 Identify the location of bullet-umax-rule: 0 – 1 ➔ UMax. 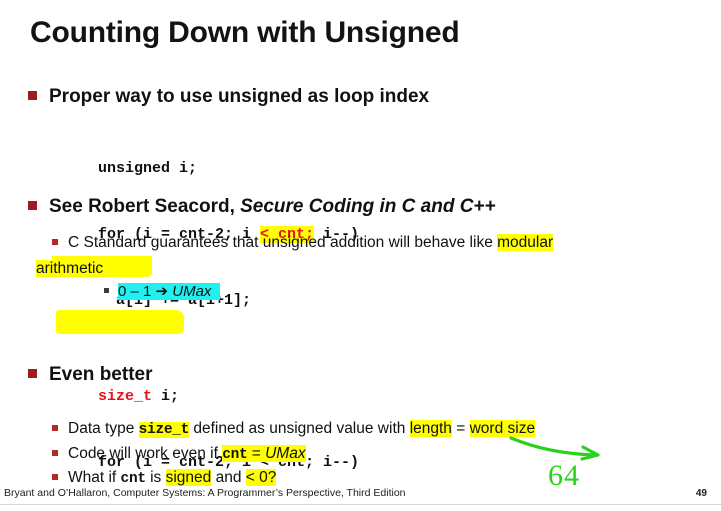
(162, 291).